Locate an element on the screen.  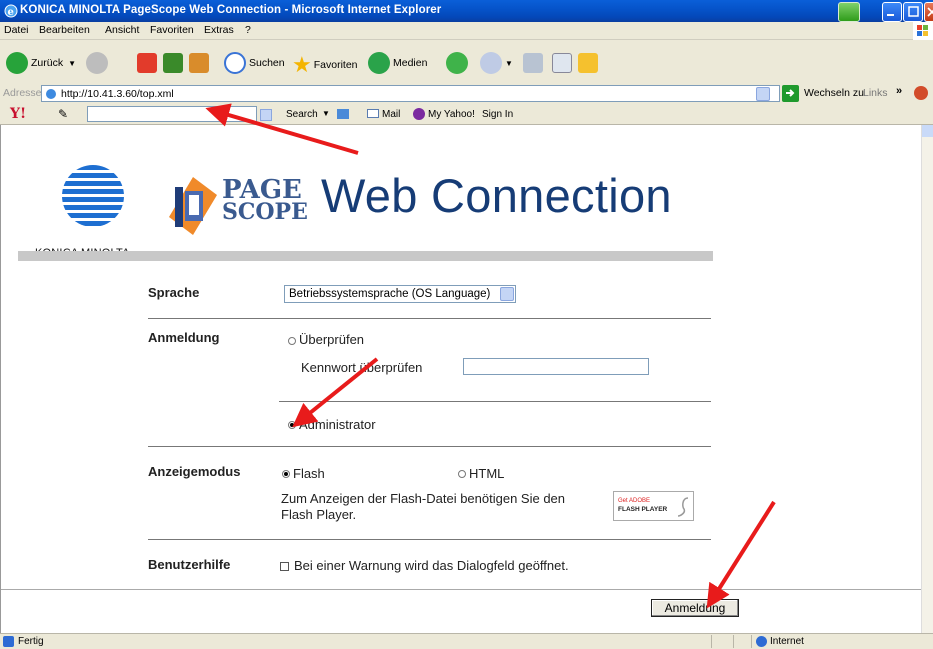
bookmarks-icon is located at coordinates (343, 114).